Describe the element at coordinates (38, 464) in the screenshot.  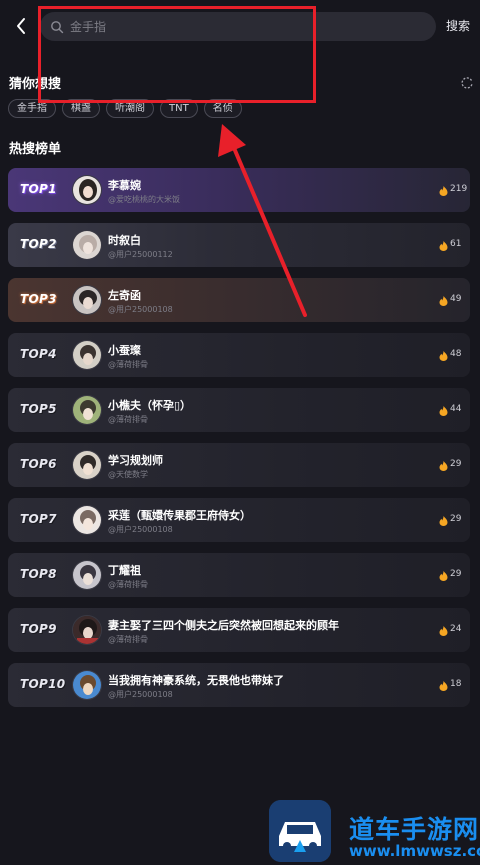
I see `rank-label: TOP6` at that location.